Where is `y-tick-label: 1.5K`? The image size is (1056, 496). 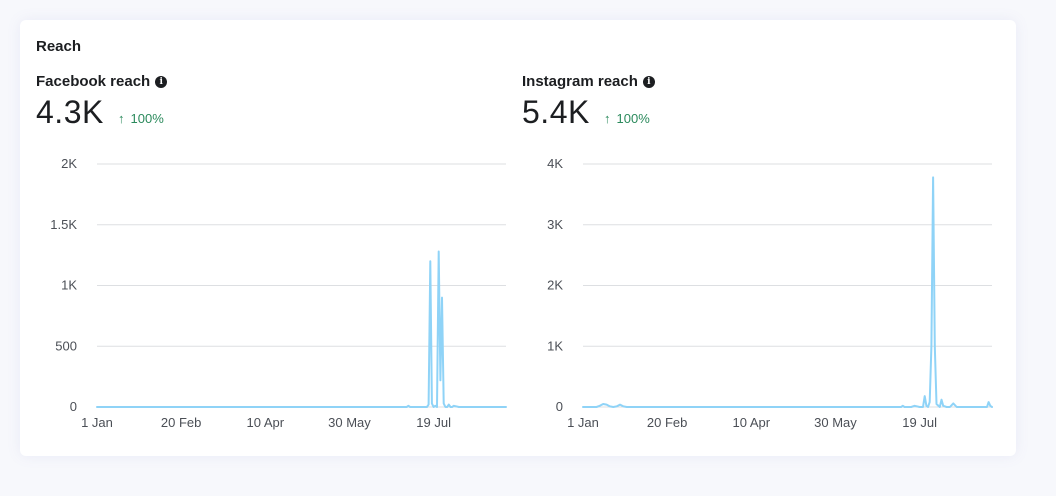
y-tick-label: 1.5K is located at coordinates (63, 224).